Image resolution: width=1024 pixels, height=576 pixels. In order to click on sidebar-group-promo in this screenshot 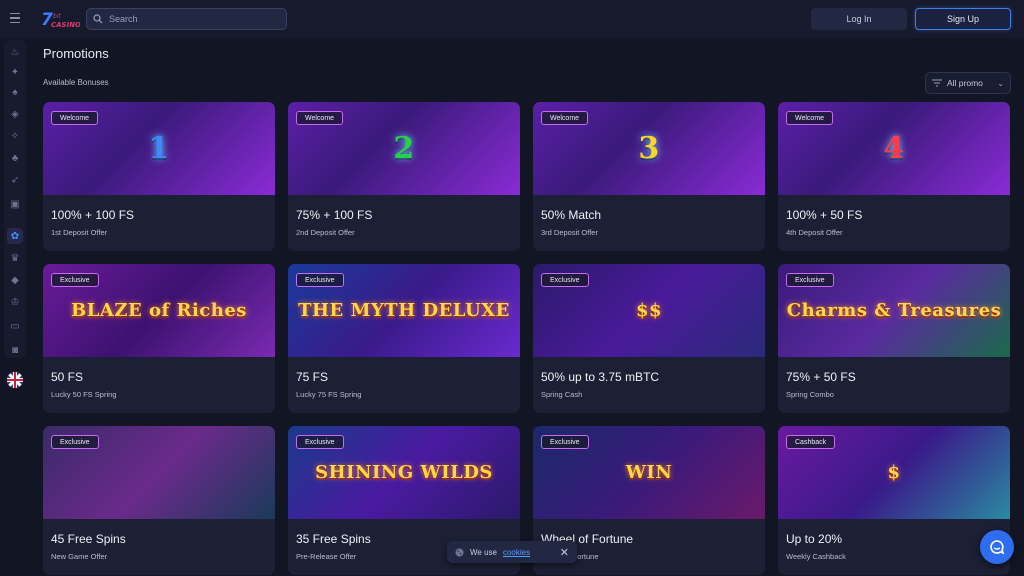, I will do `click(15, 292)`.